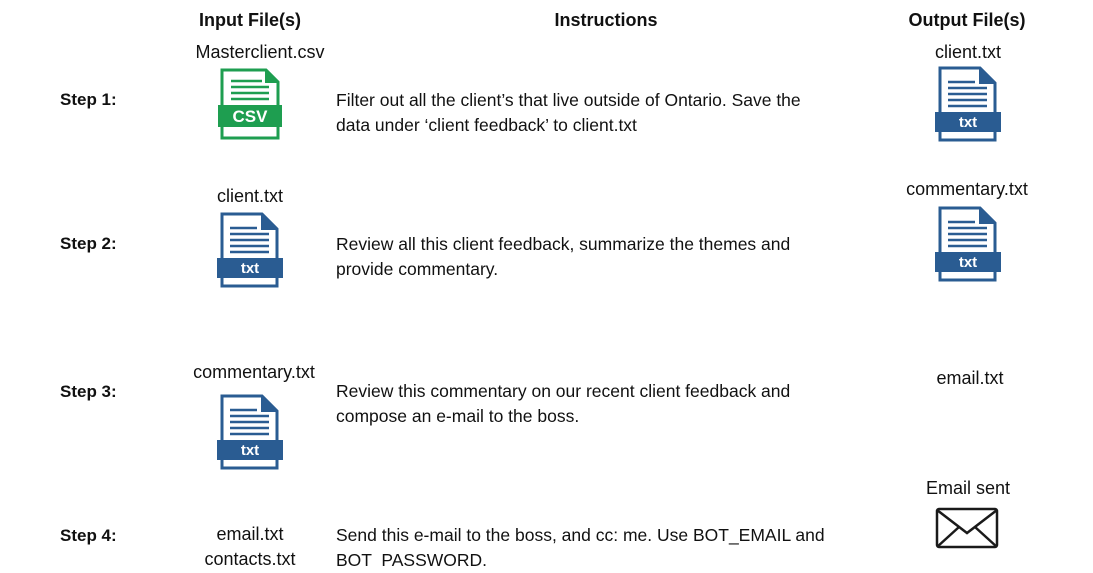 The height and width of the screenshot is (573, 1093). I want to click on step-2-output-file: commentary.txt, so click(967, 189).